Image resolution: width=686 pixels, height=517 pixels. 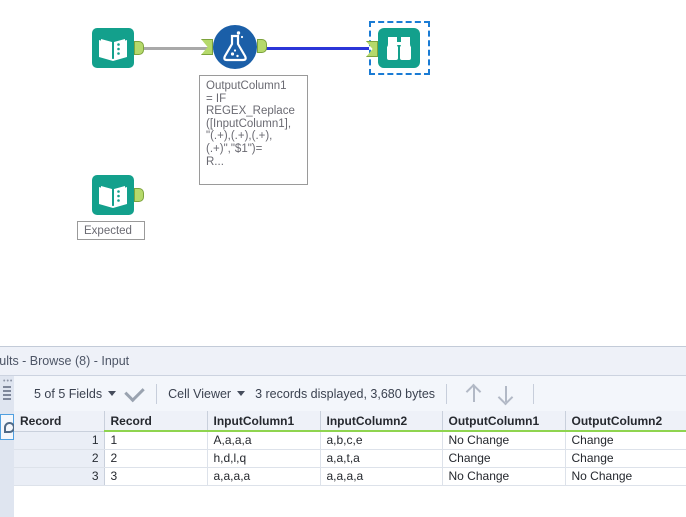 What do you see at coordinates (343, 362) in the screenshot?
I see `results-titlebar: sults - Browse (8) - Input` at bounding box center [343, 362].